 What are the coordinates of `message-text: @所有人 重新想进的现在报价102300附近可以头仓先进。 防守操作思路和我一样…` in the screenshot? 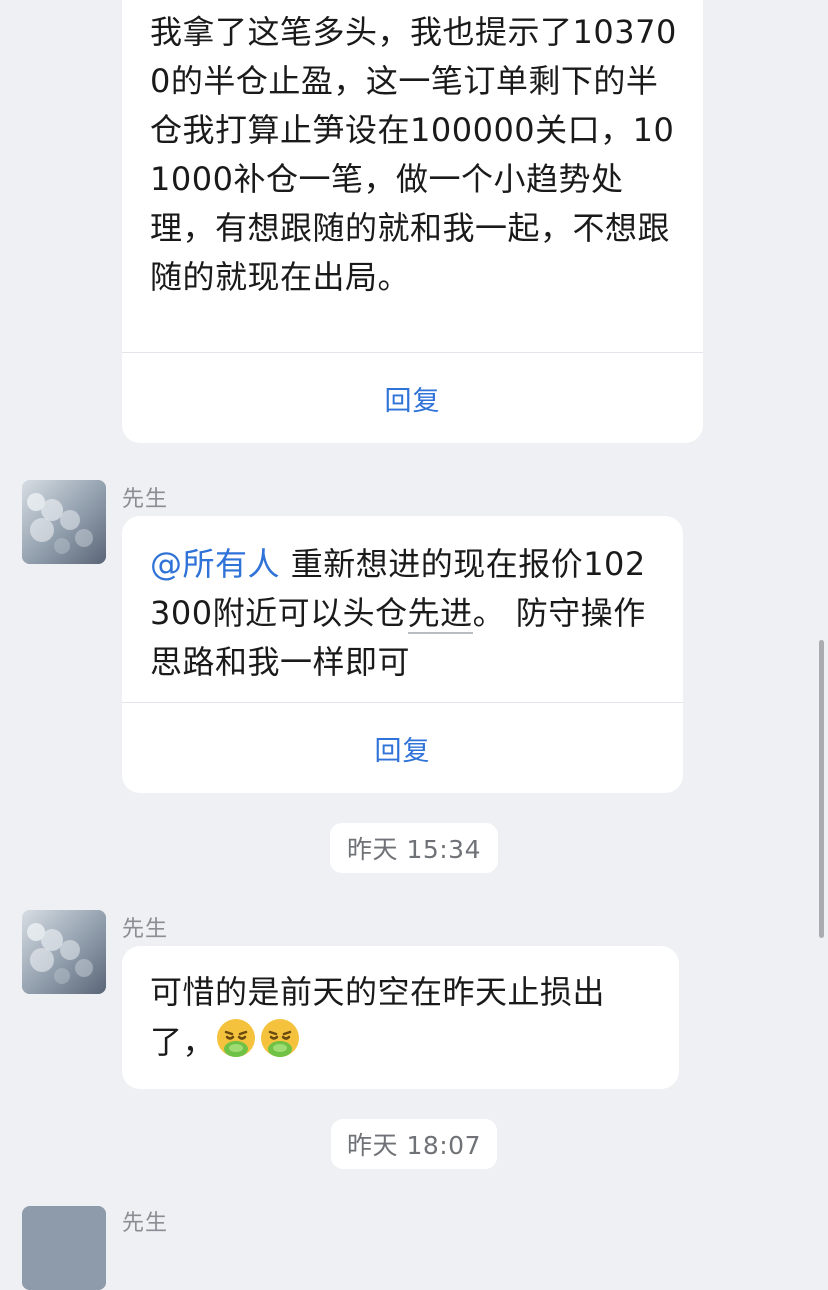 It's located at (405, 613).